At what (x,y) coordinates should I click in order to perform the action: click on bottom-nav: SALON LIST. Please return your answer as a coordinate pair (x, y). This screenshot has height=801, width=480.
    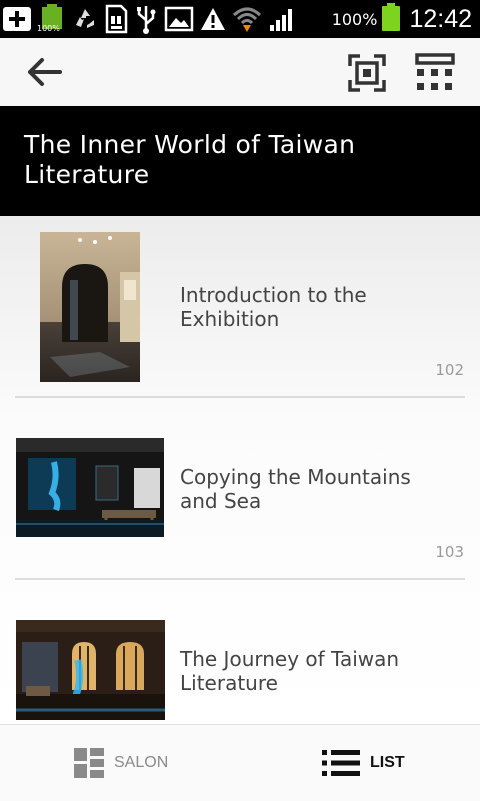
    Looking at the image, I should click on (240, 762).